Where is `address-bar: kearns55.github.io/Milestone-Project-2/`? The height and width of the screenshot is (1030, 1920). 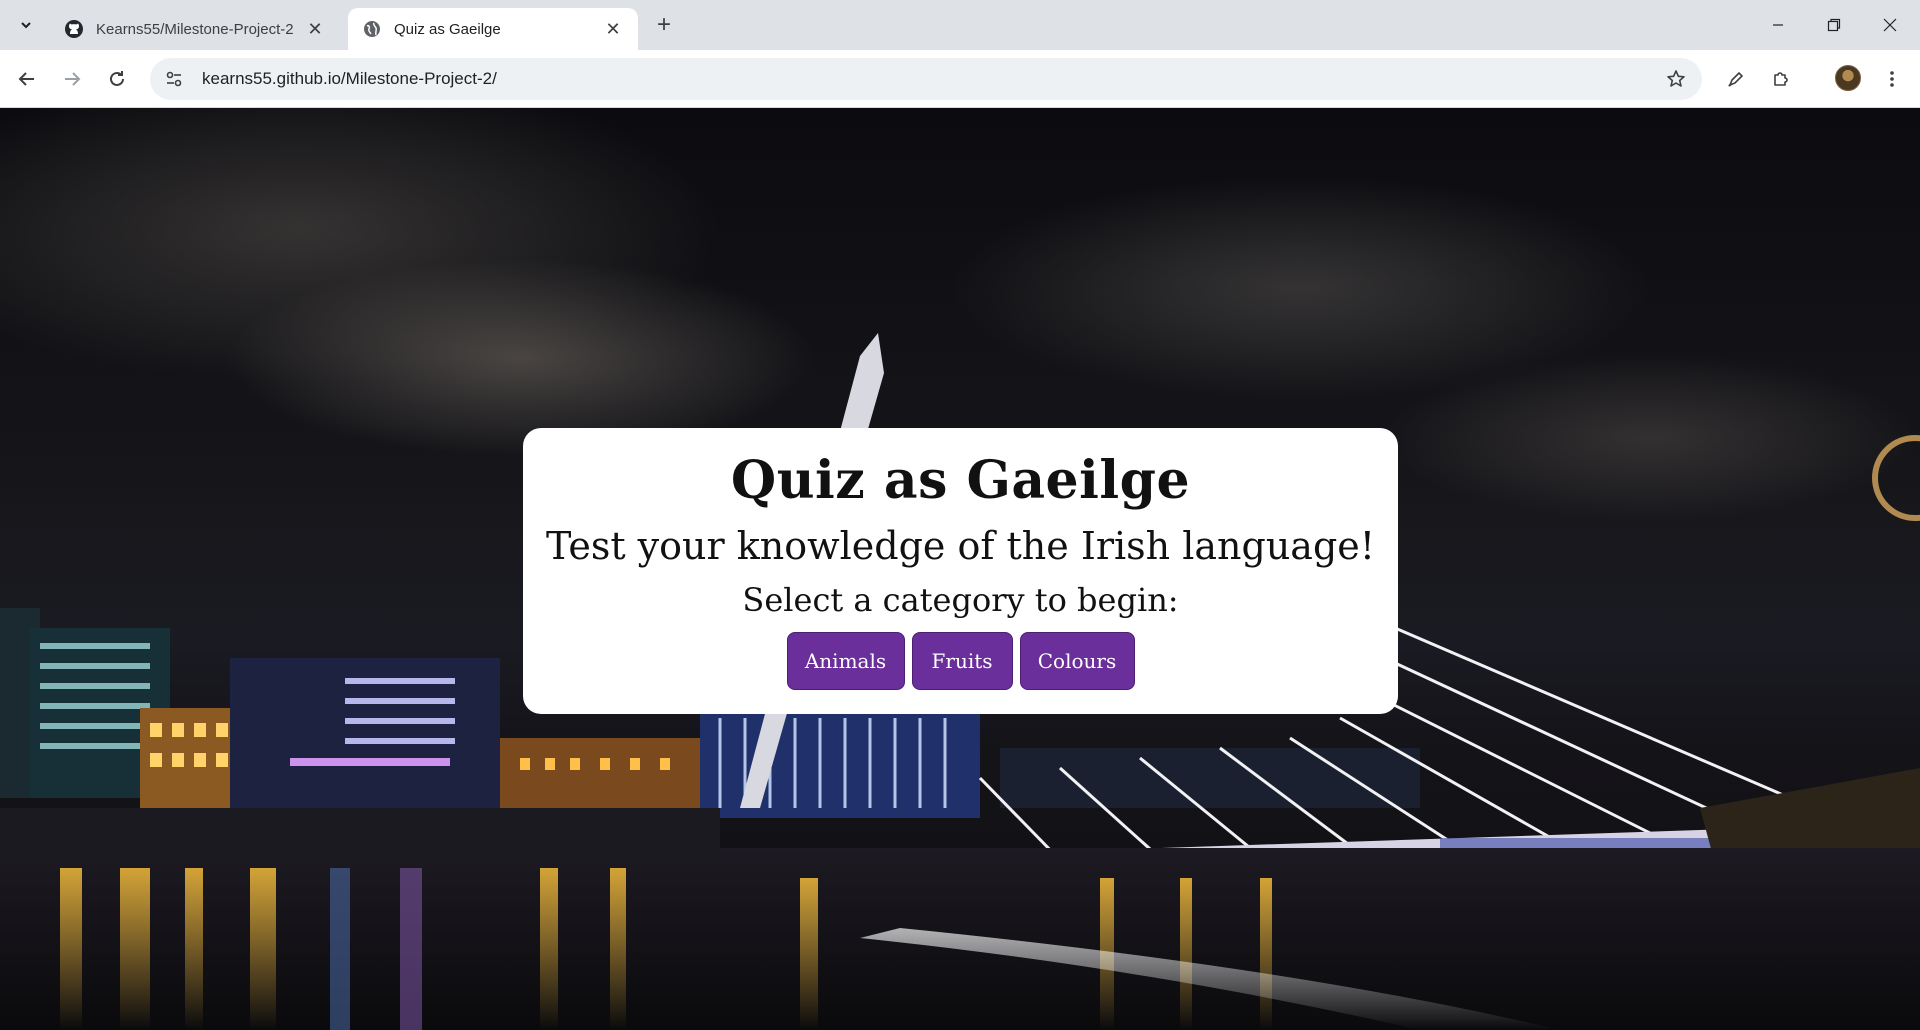
address-bar: kearns55.github.io/Milestone-Project-2/ is located at coordinates (926, 79).